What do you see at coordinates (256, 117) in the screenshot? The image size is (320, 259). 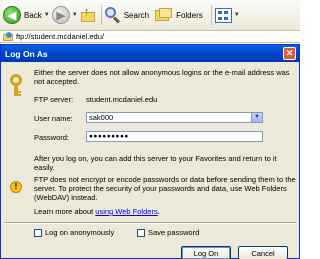 I see `chevron-down-icon: ▼` at bounding box center [256, 117].